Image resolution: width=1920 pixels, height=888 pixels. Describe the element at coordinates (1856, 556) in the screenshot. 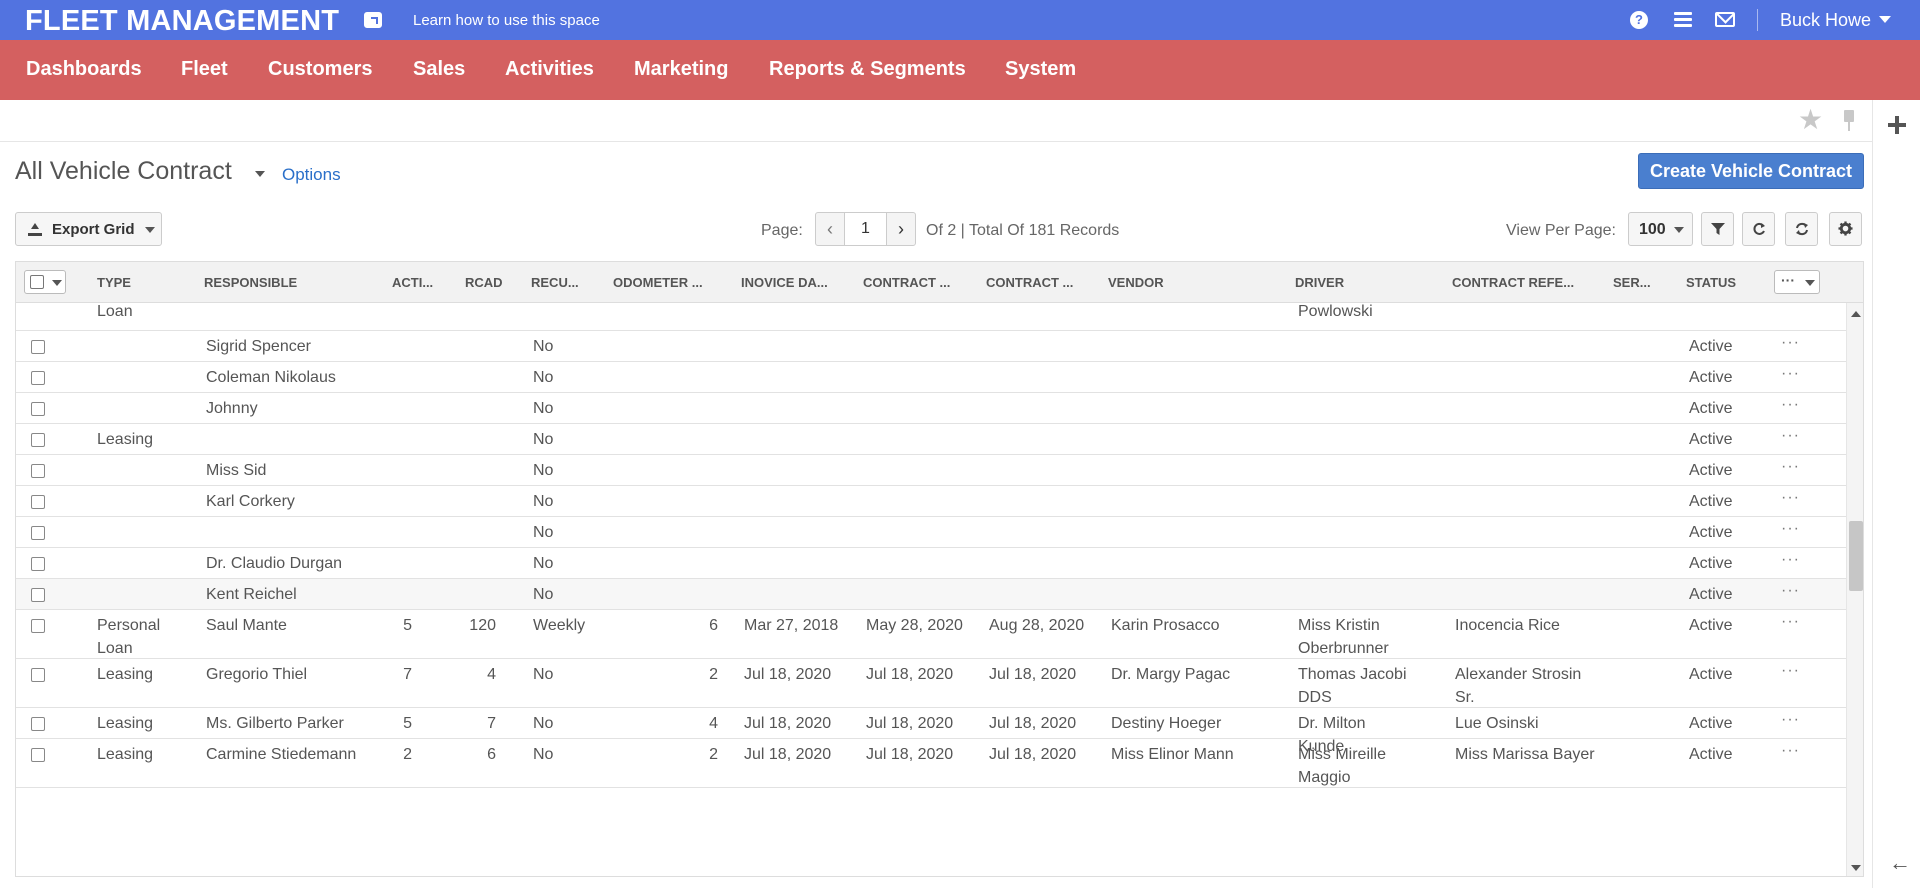

I see `scrollbar-thumb` at that location.